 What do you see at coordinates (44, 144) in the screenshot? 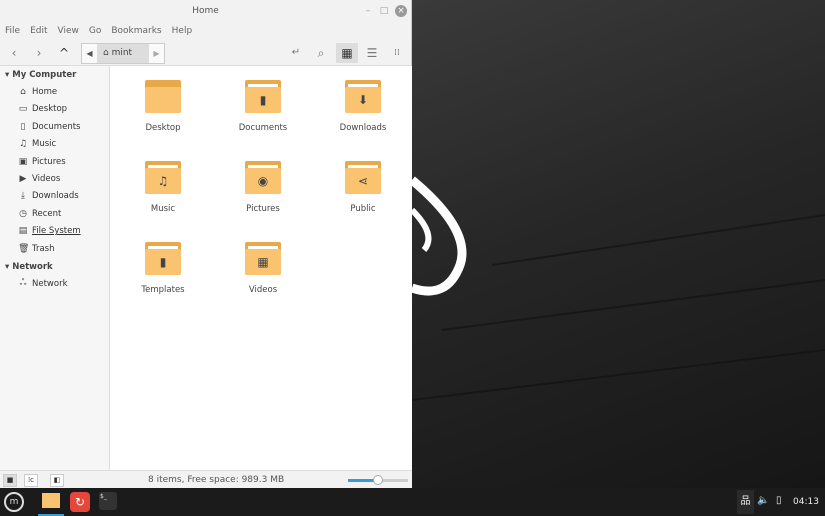
I see `sidebar-item-label: Music` at bounding box center [44, 144].